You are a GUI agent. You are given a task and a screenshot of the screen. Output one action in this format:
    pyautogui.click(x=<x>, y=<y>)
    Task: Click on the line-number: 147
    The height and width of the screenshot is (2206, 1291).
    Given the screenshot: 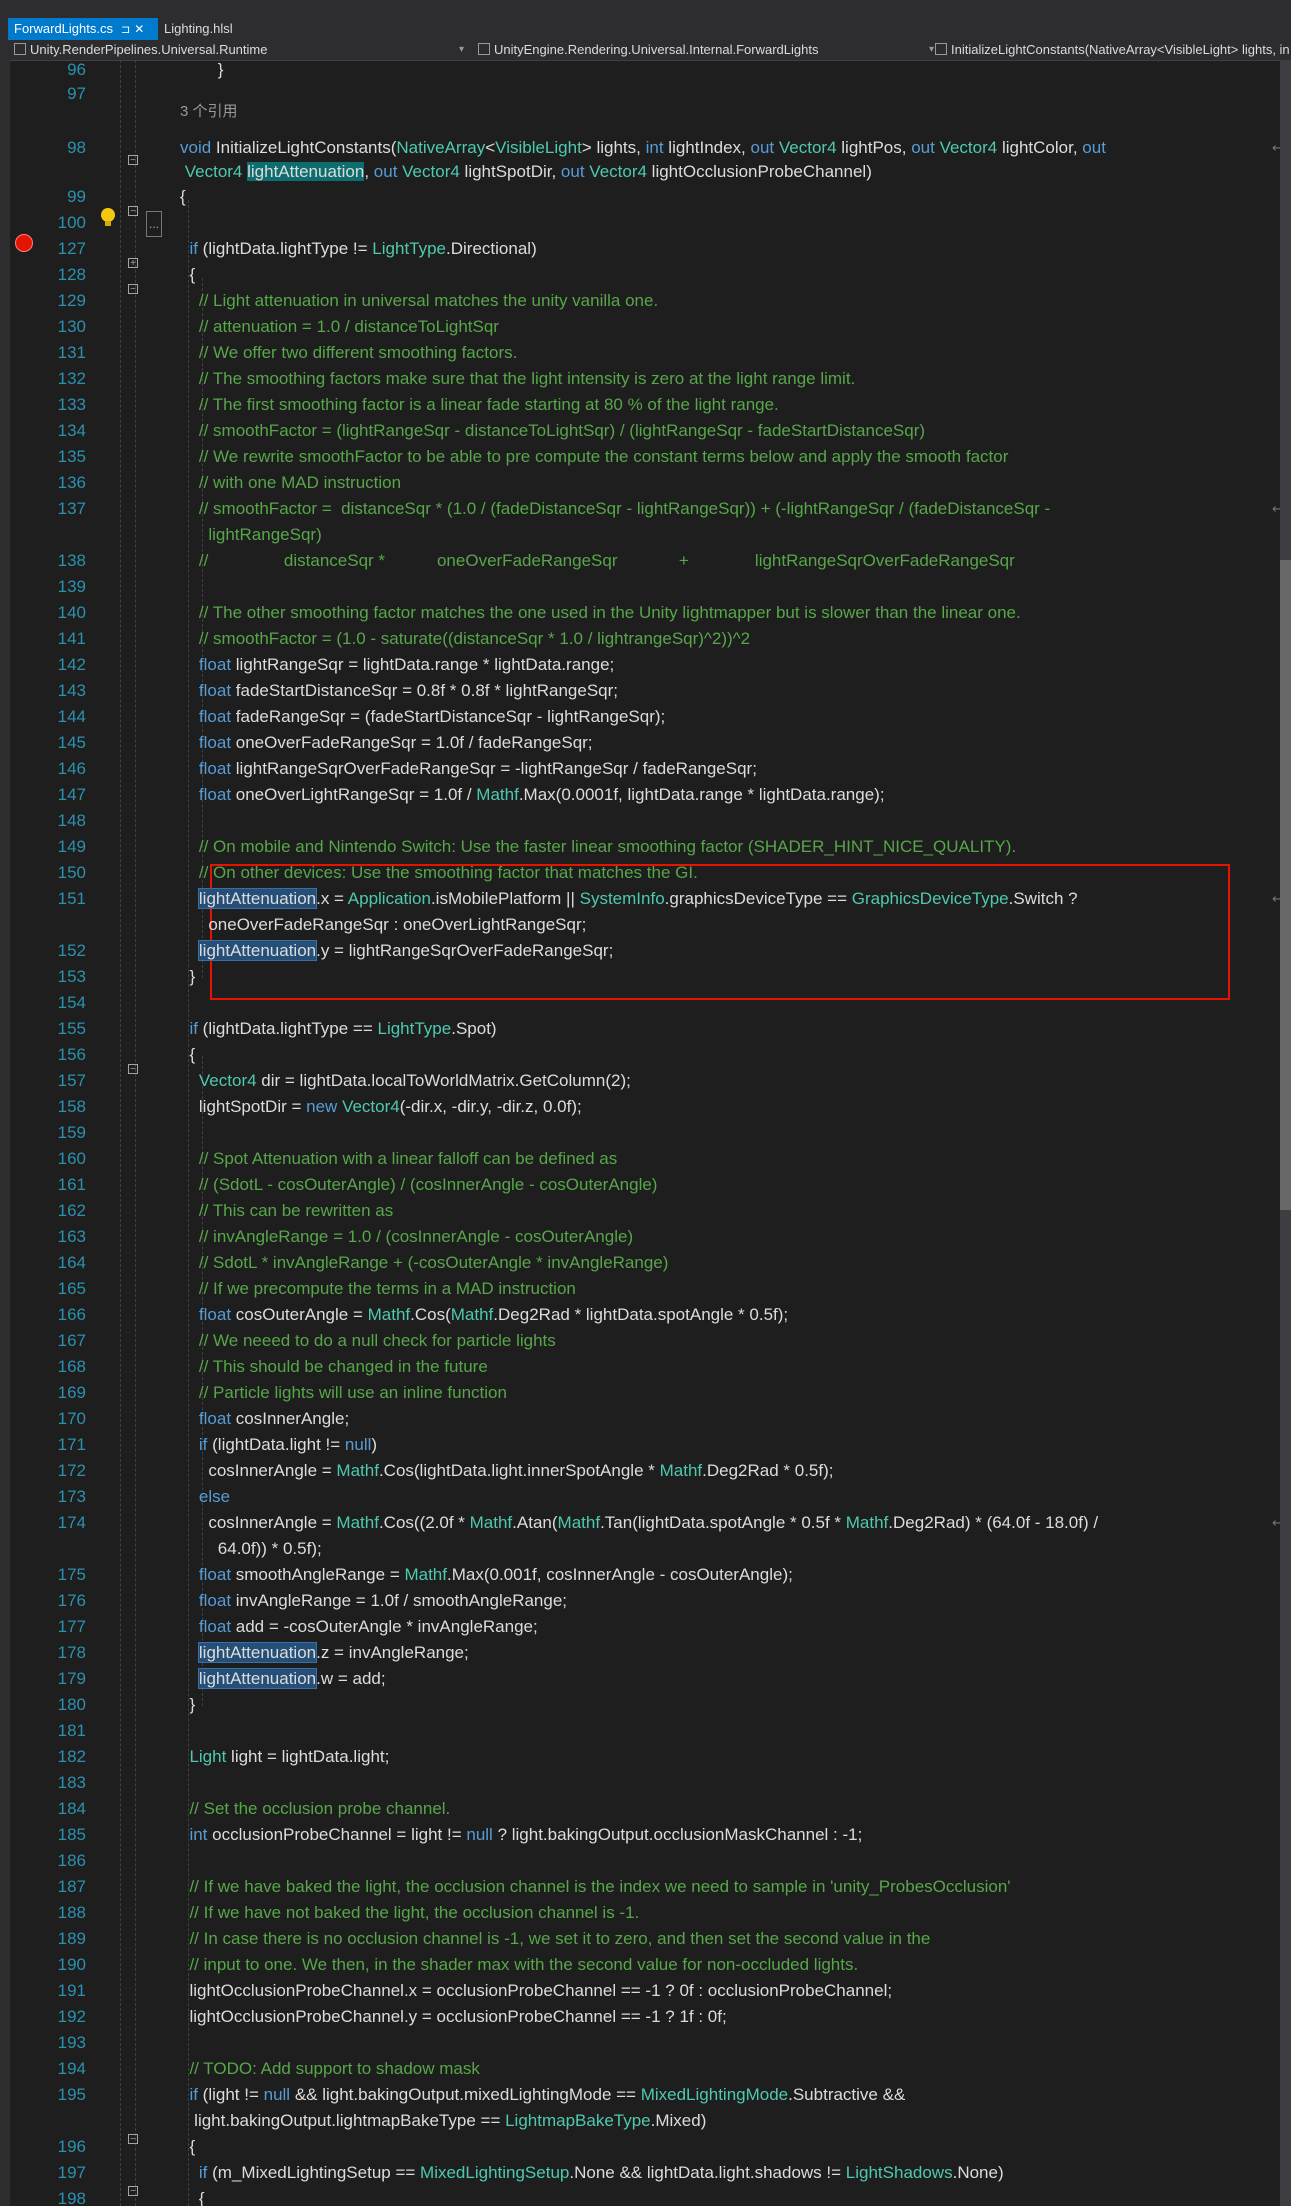 What is the action you would take?
    pyautogui.click(x=71, y=794)
    